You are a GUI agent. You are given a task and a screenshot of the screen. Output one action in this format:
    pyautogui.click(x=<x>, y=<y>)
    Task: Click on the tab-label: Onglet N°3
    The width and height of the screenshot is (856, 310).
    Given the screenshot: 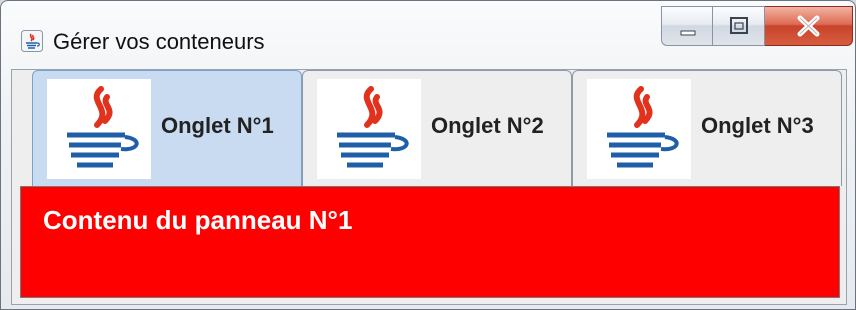 What is the action you would take?
    pyautogui.click(x=757, y=125)
    